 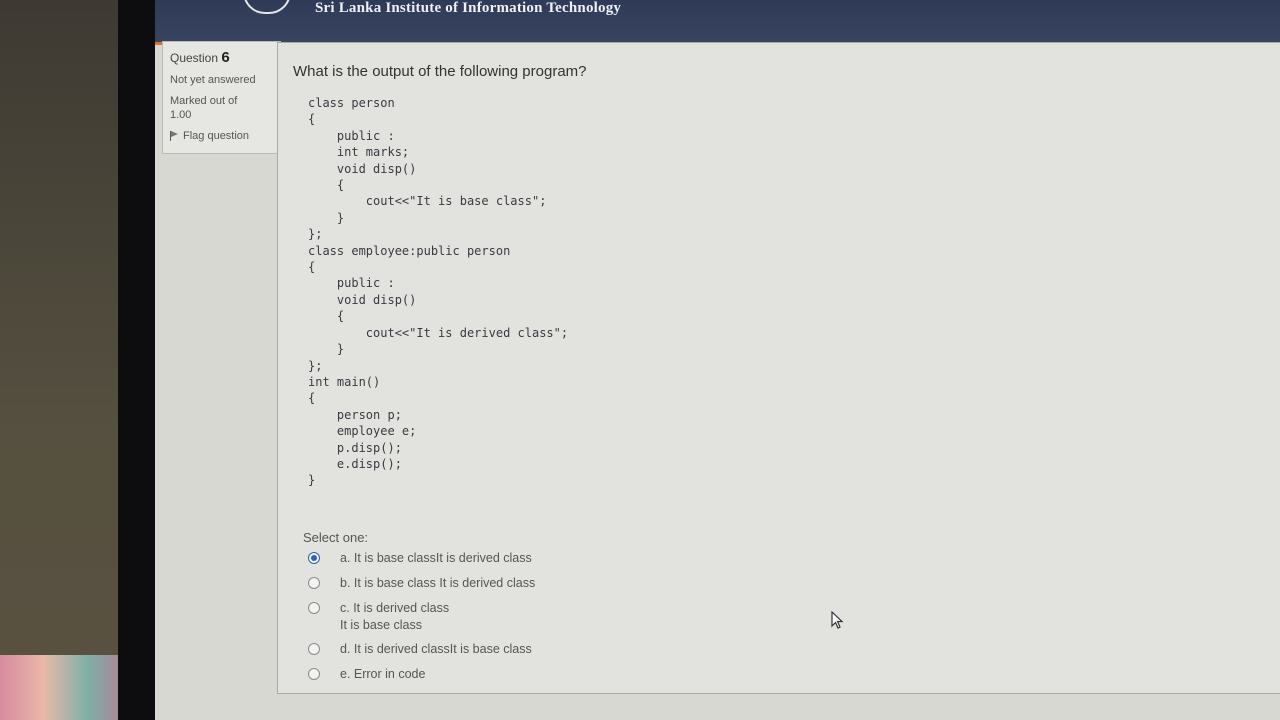 I want to click on institute-logo-icon, so click(x=267, y=7).